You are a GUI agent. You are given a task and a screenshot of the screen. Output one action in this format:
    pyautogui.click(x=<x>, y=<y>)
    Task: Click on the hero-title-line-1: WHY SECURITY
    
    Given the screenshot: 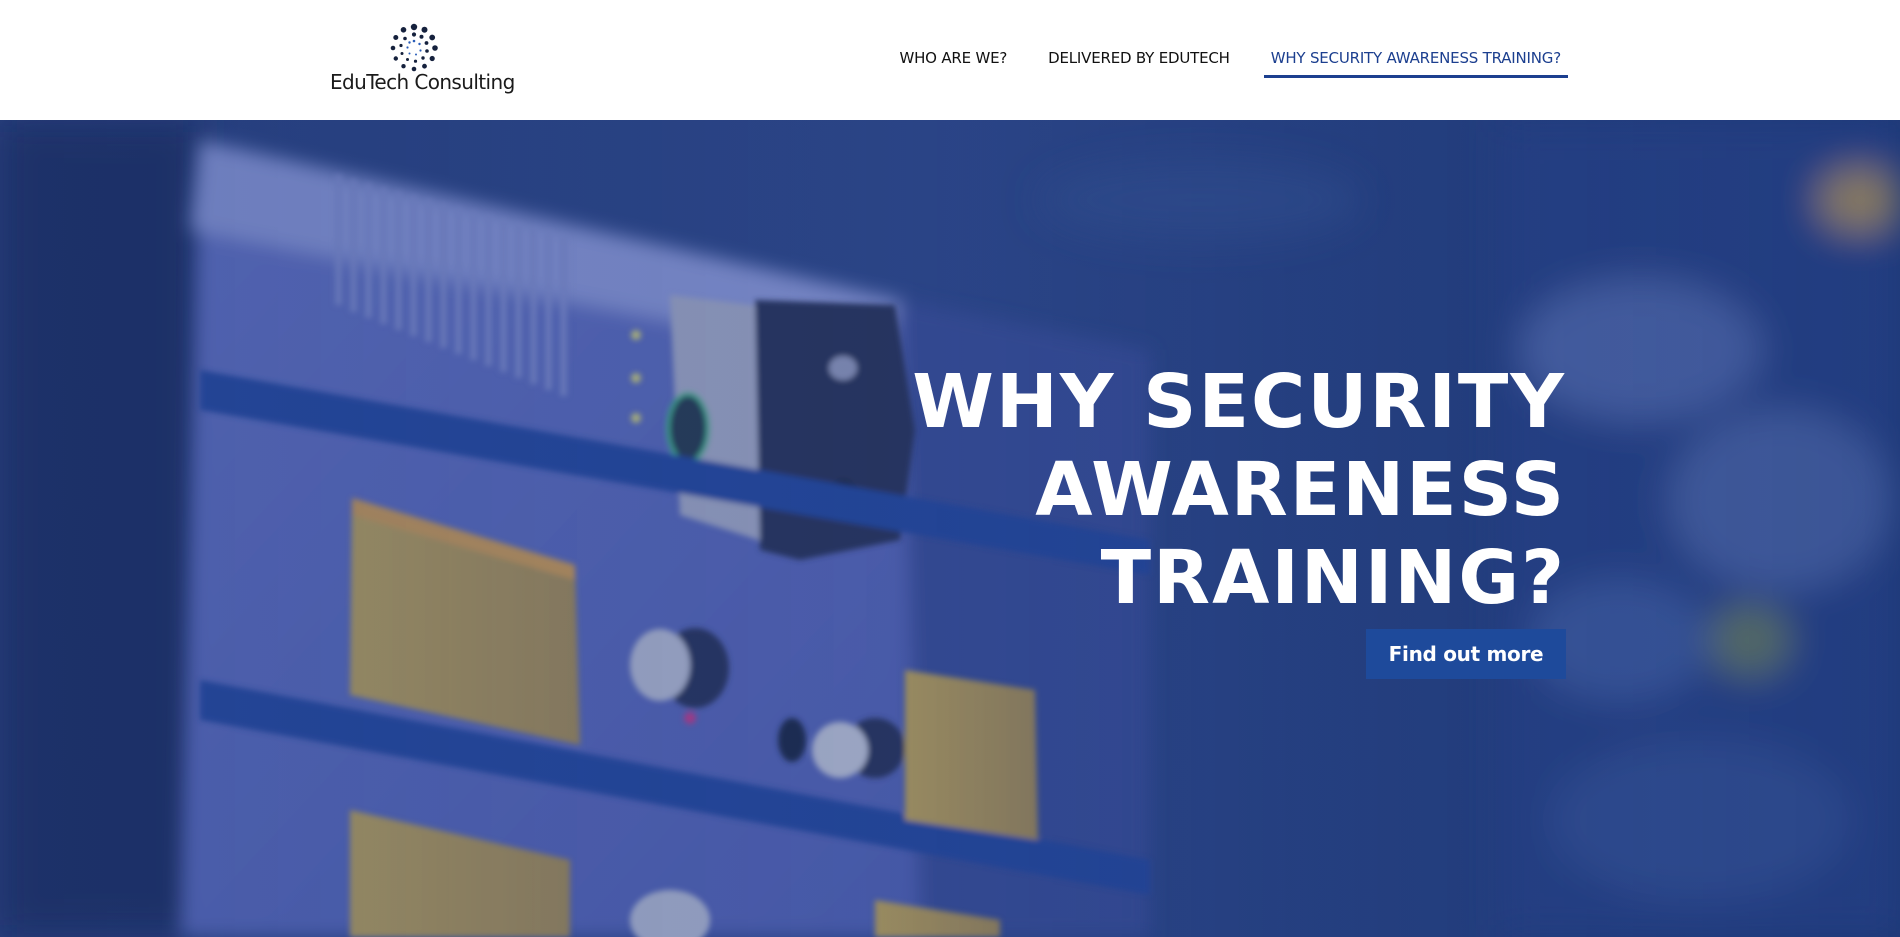 What is the action you would take?
    pyautogui.click(x=1239, y=402)
    